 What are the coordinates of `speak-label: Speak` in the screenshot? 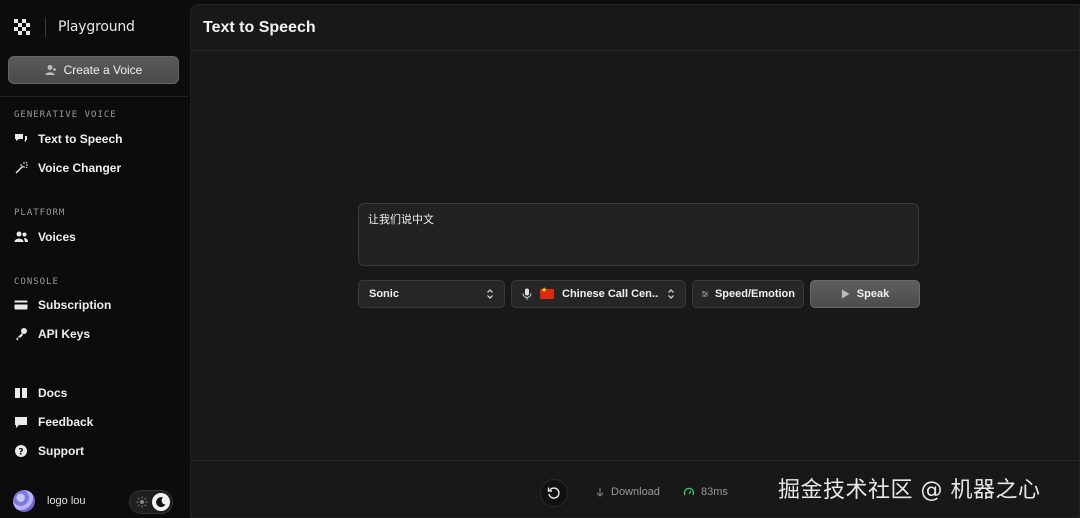 It's located at (873, 294).